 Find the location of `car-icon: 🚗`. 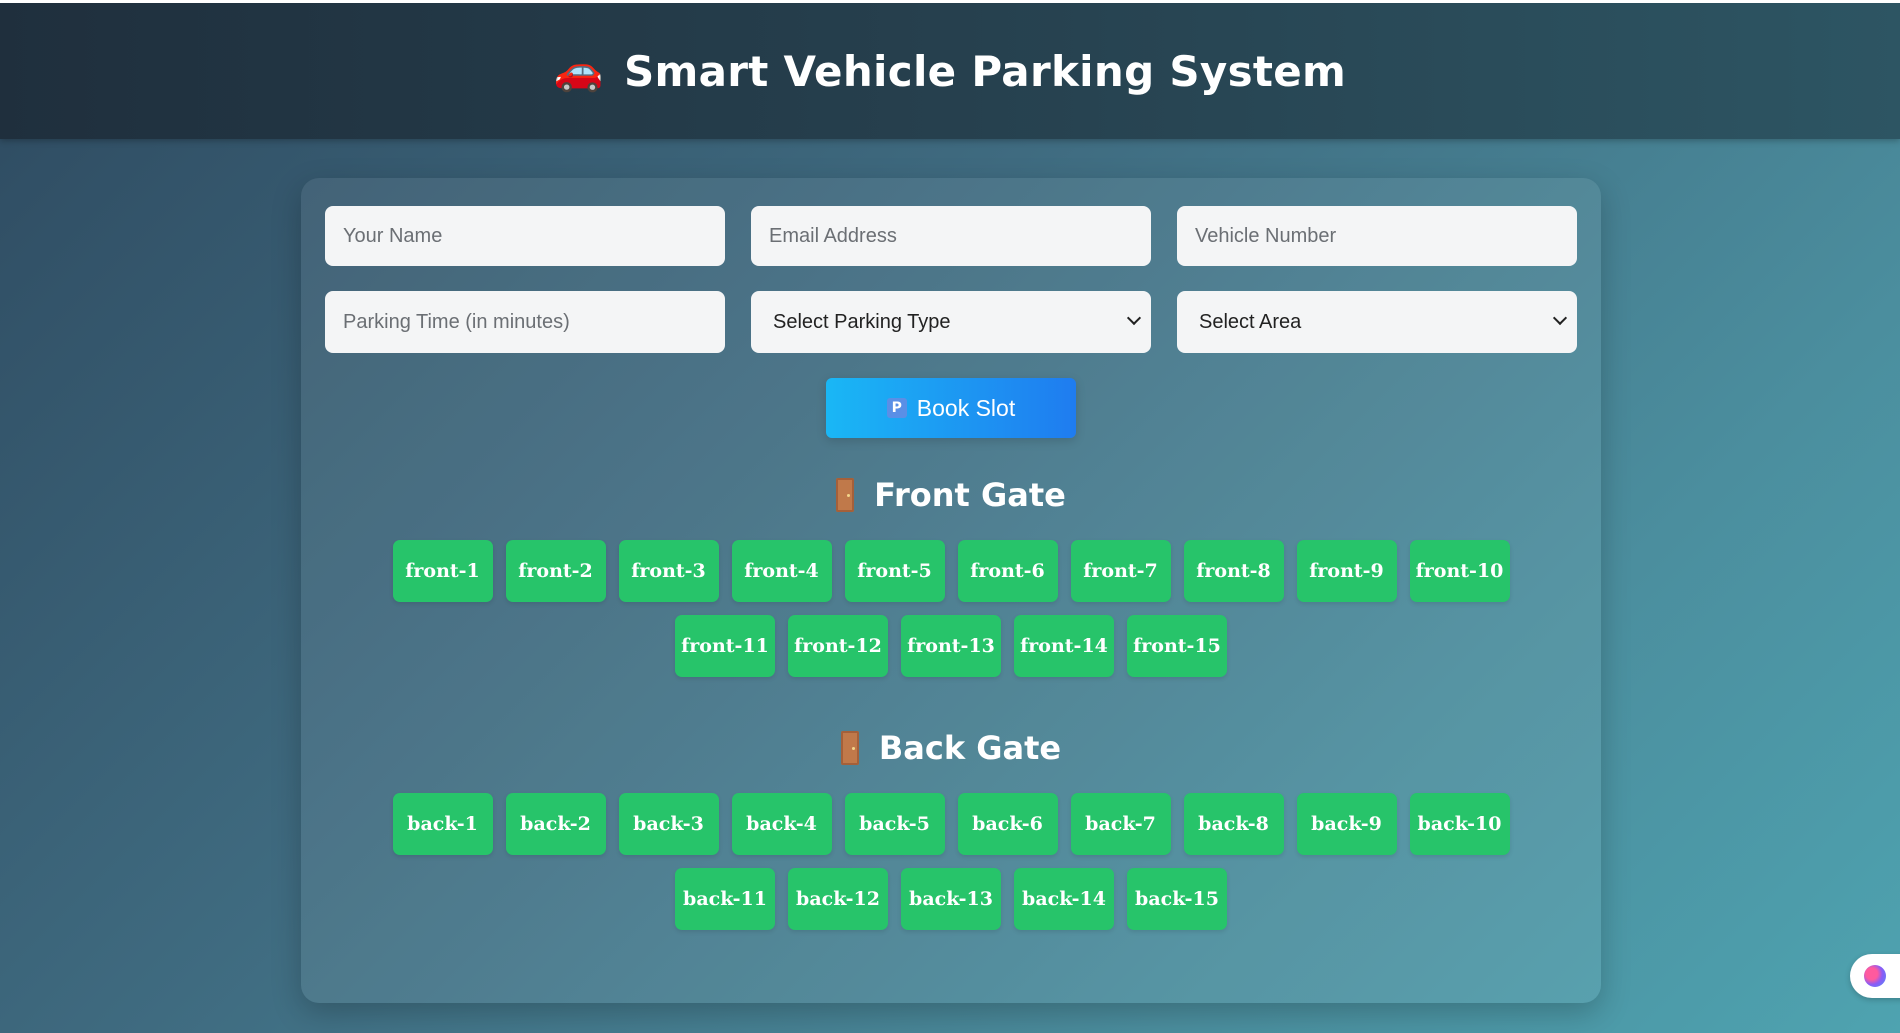

car-icon: 🚗 is located at coordinates (578, 71).